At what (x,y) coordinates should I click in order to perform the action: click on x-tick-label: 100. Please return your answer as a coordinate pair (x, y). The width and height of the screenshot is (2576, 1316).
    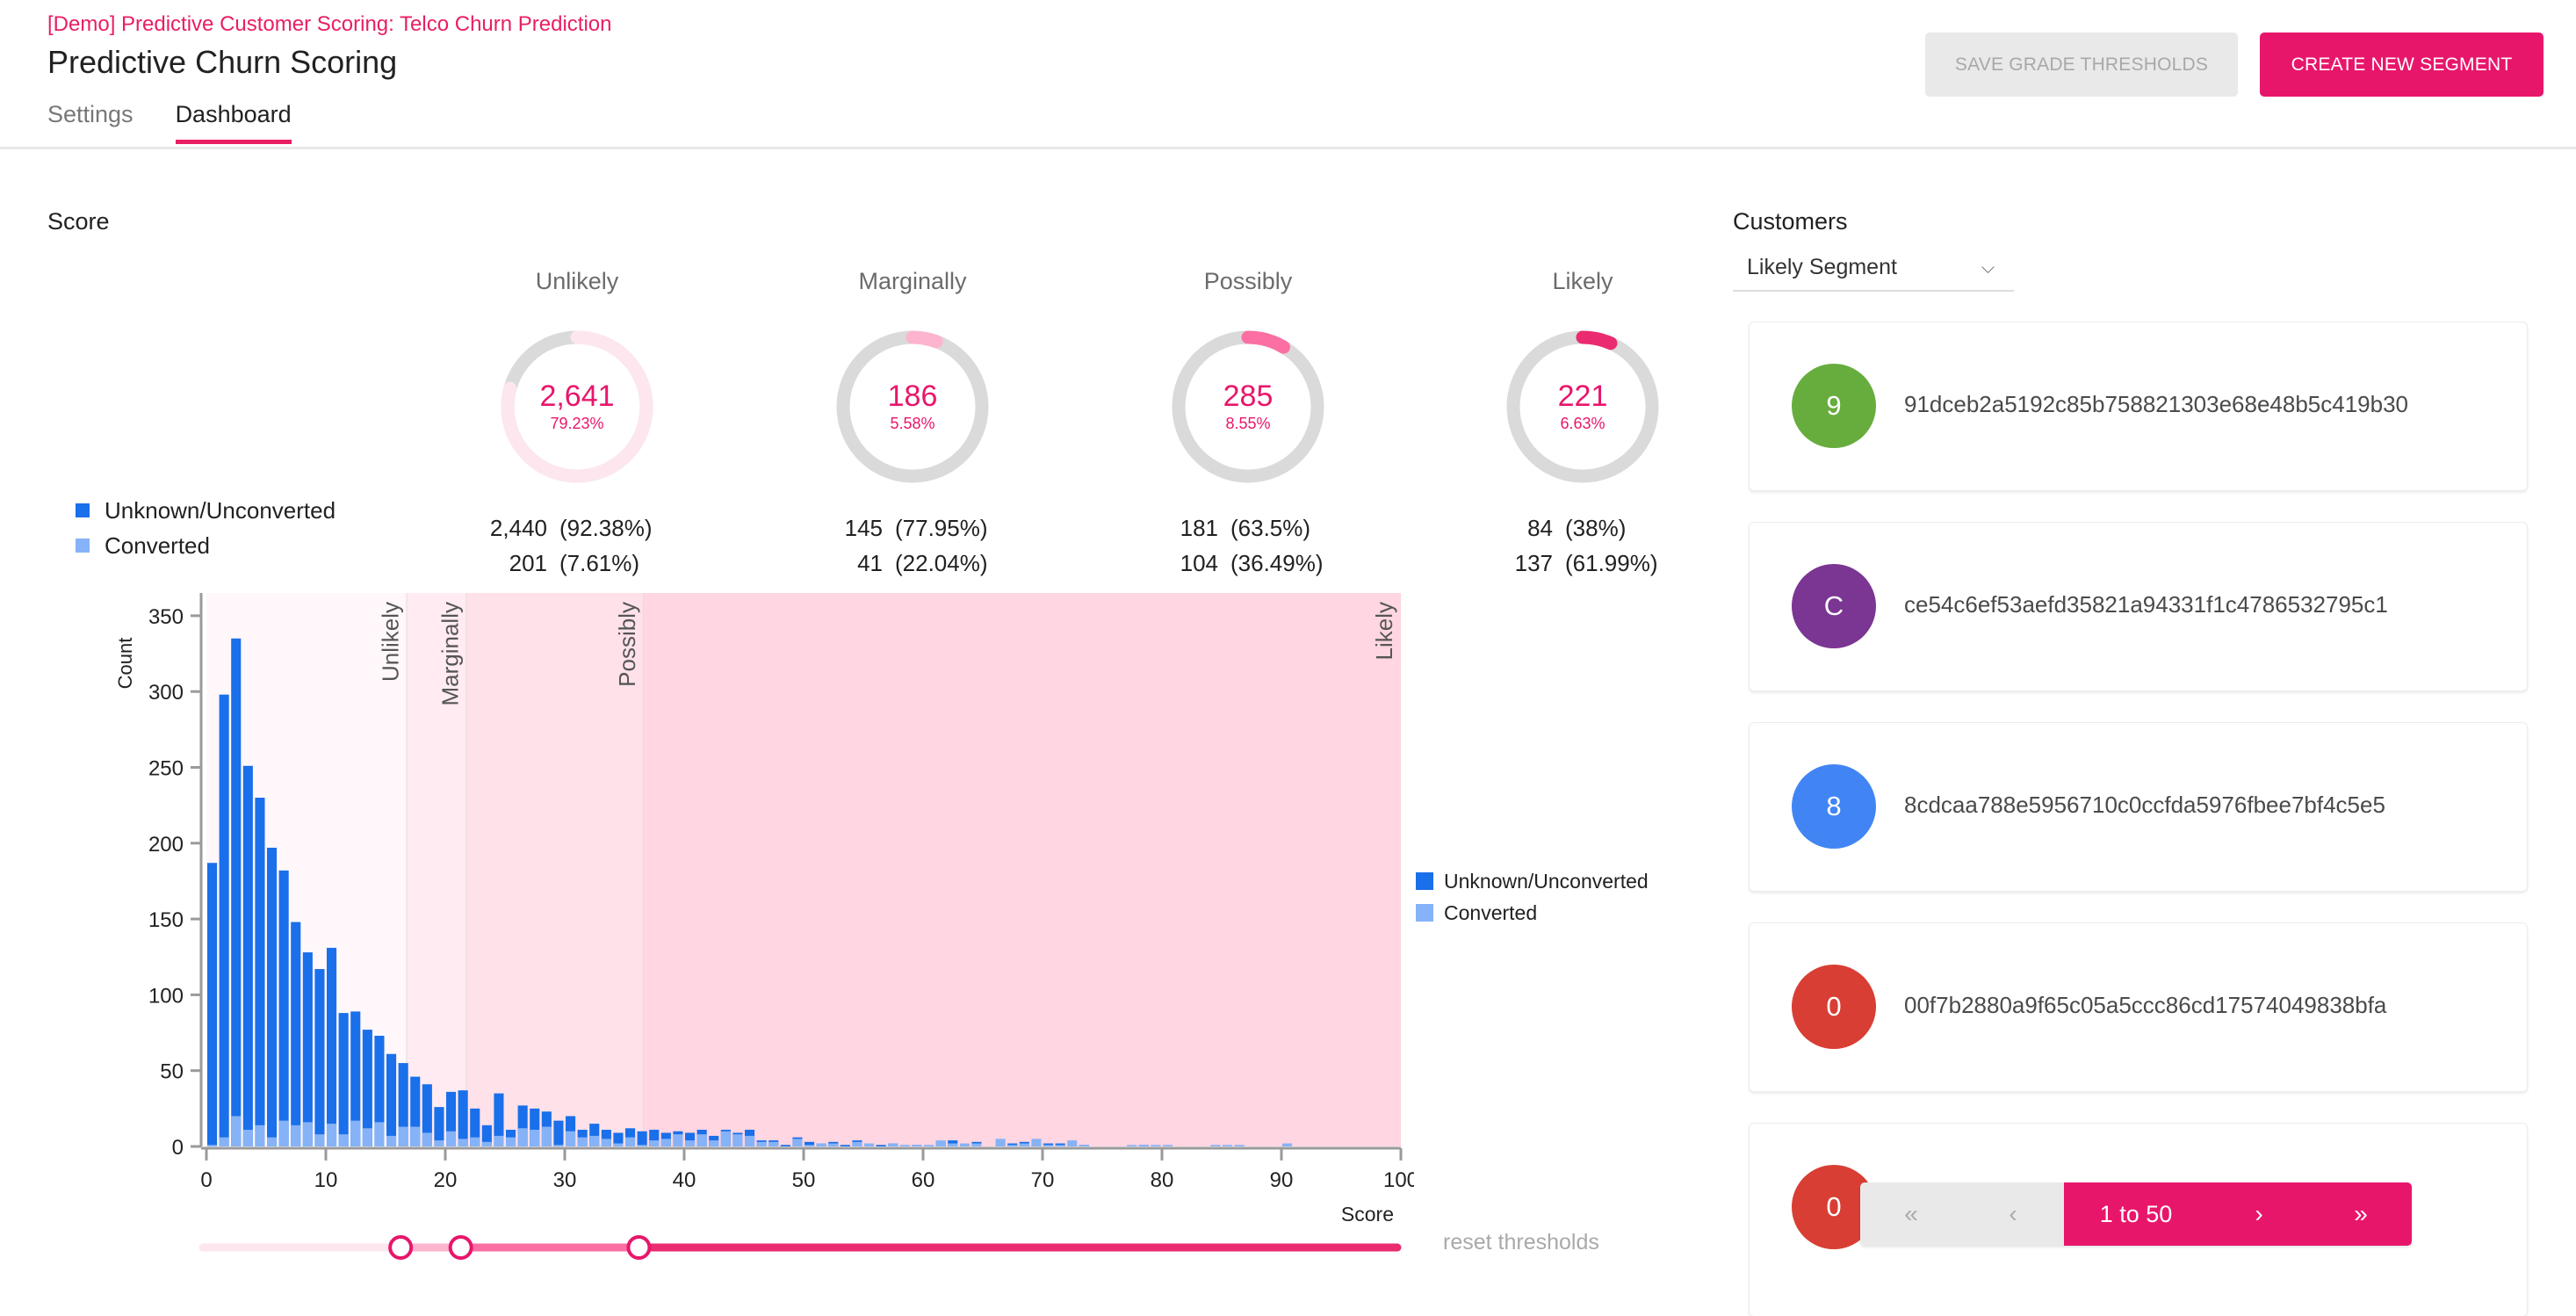
    Looking at the image, I should click on (1398, 1180).